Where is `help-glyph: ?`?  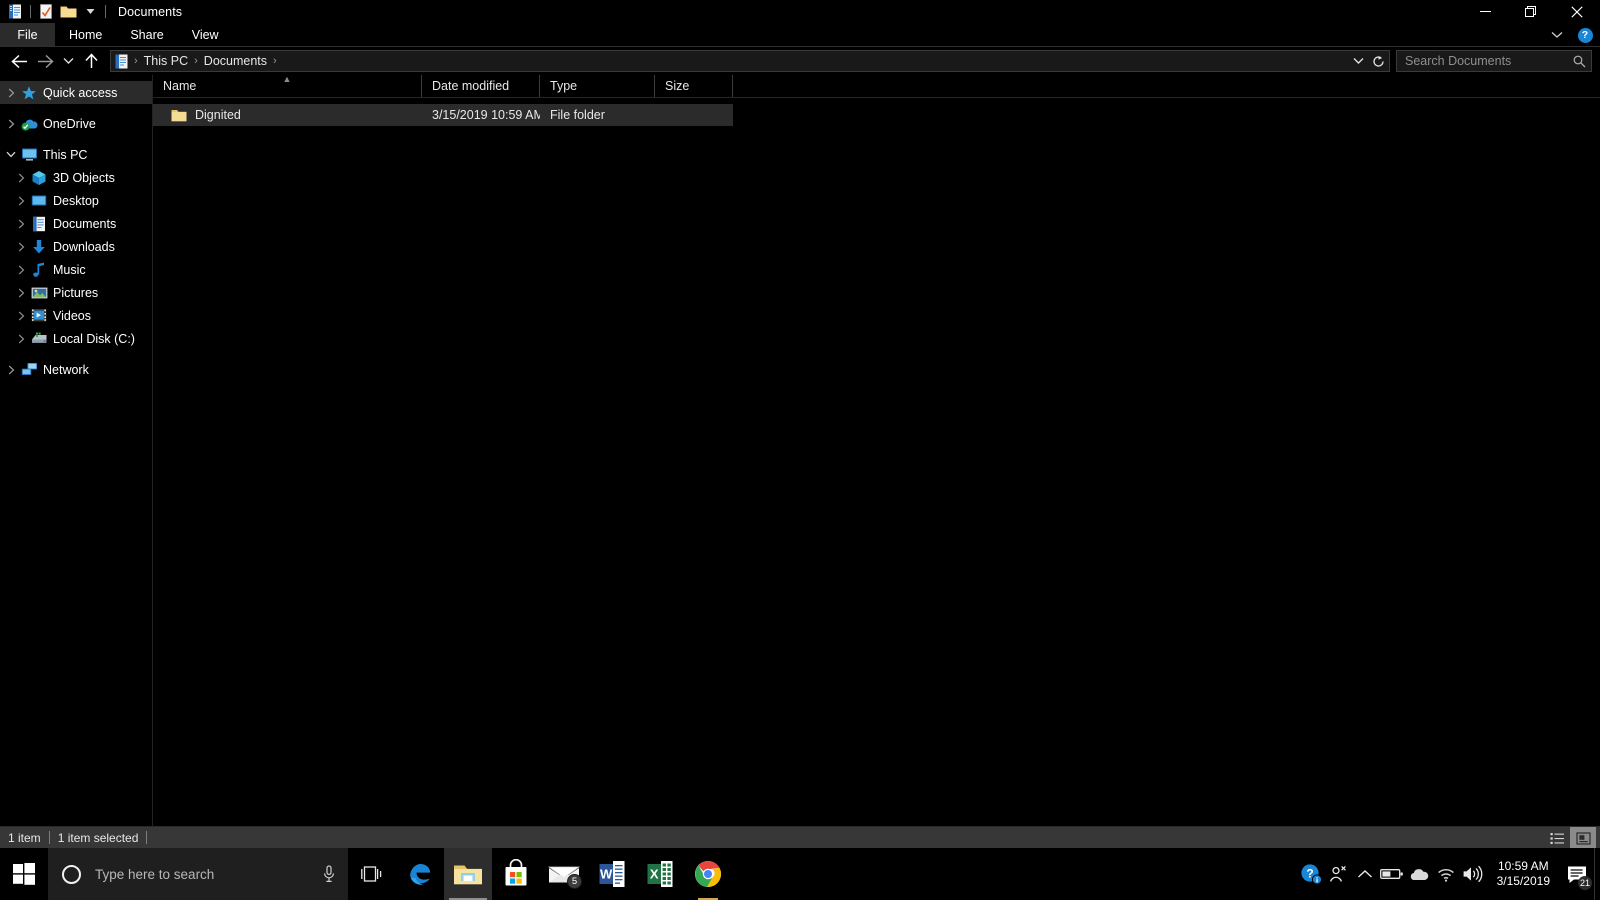
help-glyph: ? is located at coordinates (1585, 35).